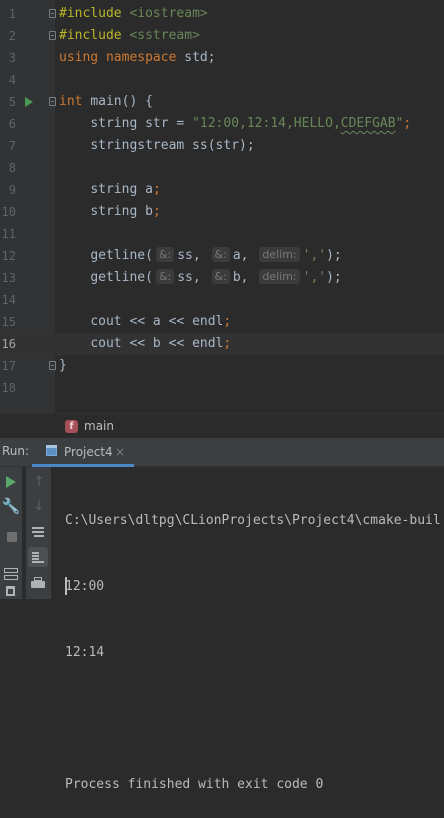  What do you see at coordinates (12, 36) in the screenshot?
I see `line-number: 2` at bounding box center [12, 36].